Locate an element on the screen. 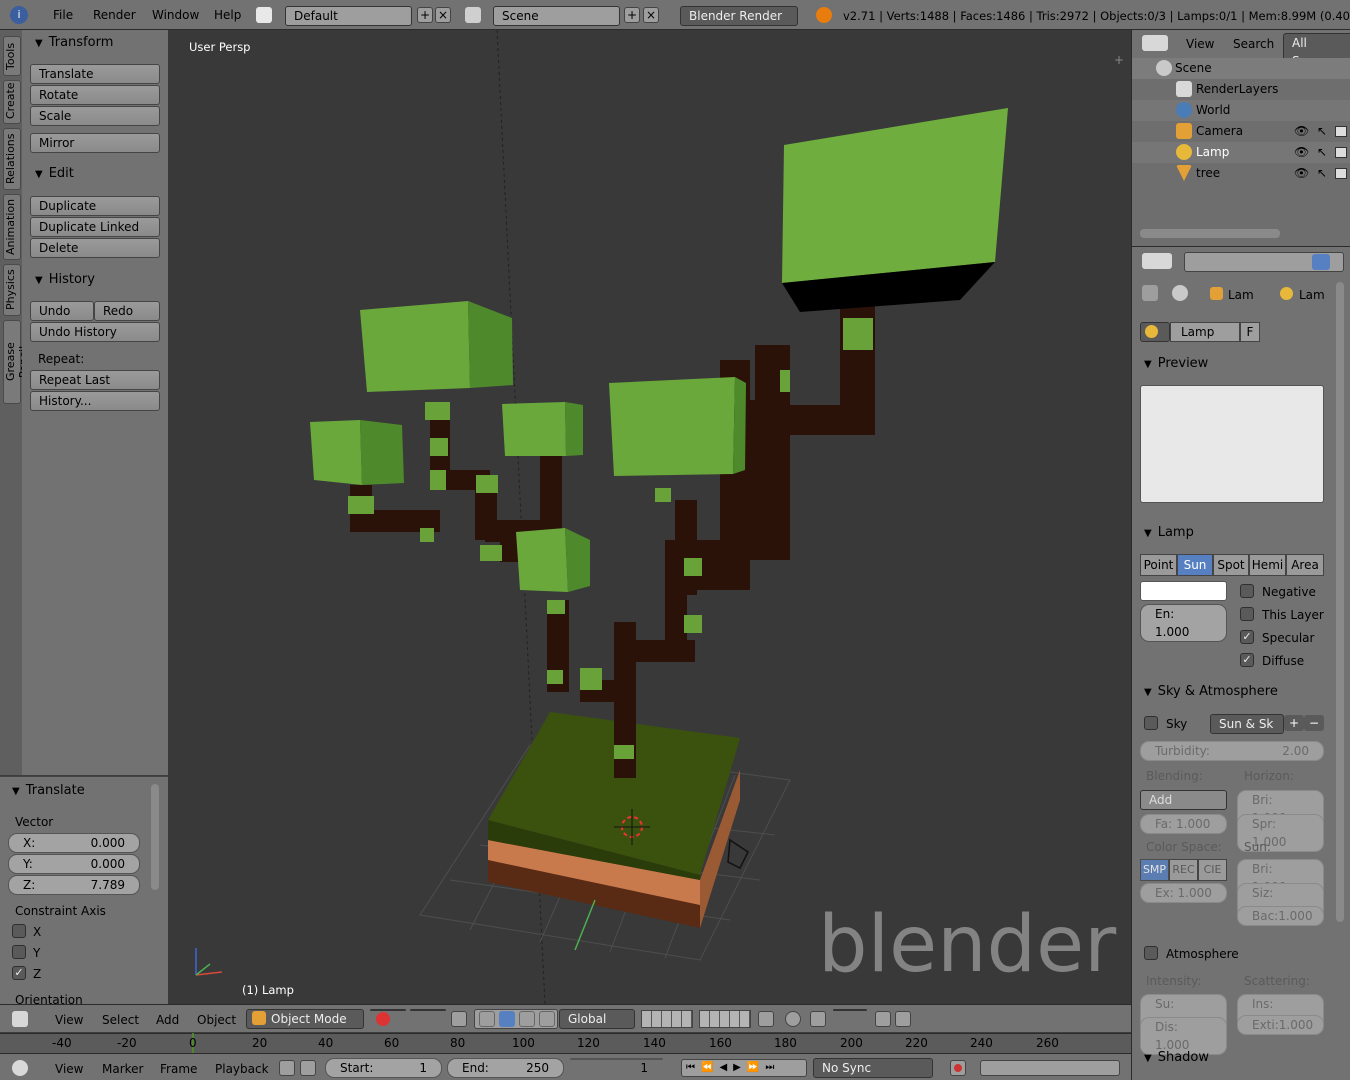  render-engine-select: Blender Render is located at coordinates (739, 16).